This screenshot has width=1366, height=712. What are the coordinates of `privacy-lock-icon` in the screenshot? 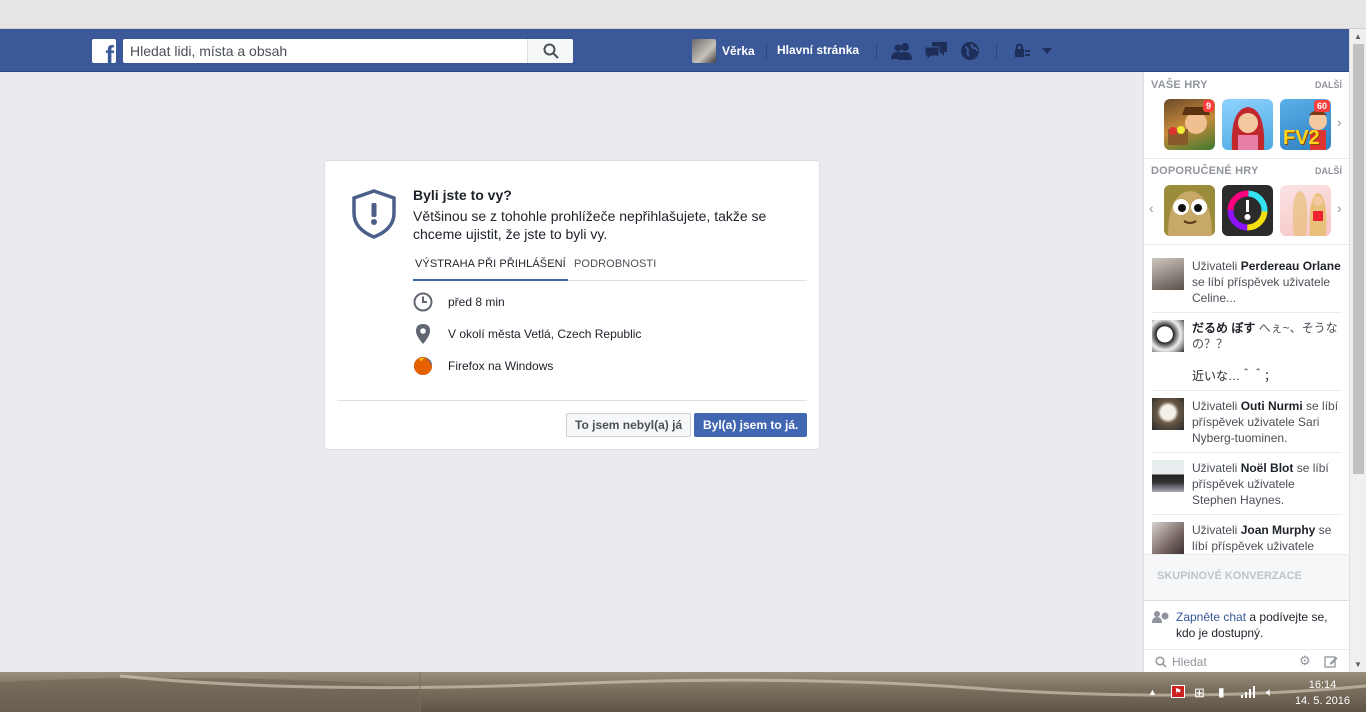 It's located at (1033, 51).